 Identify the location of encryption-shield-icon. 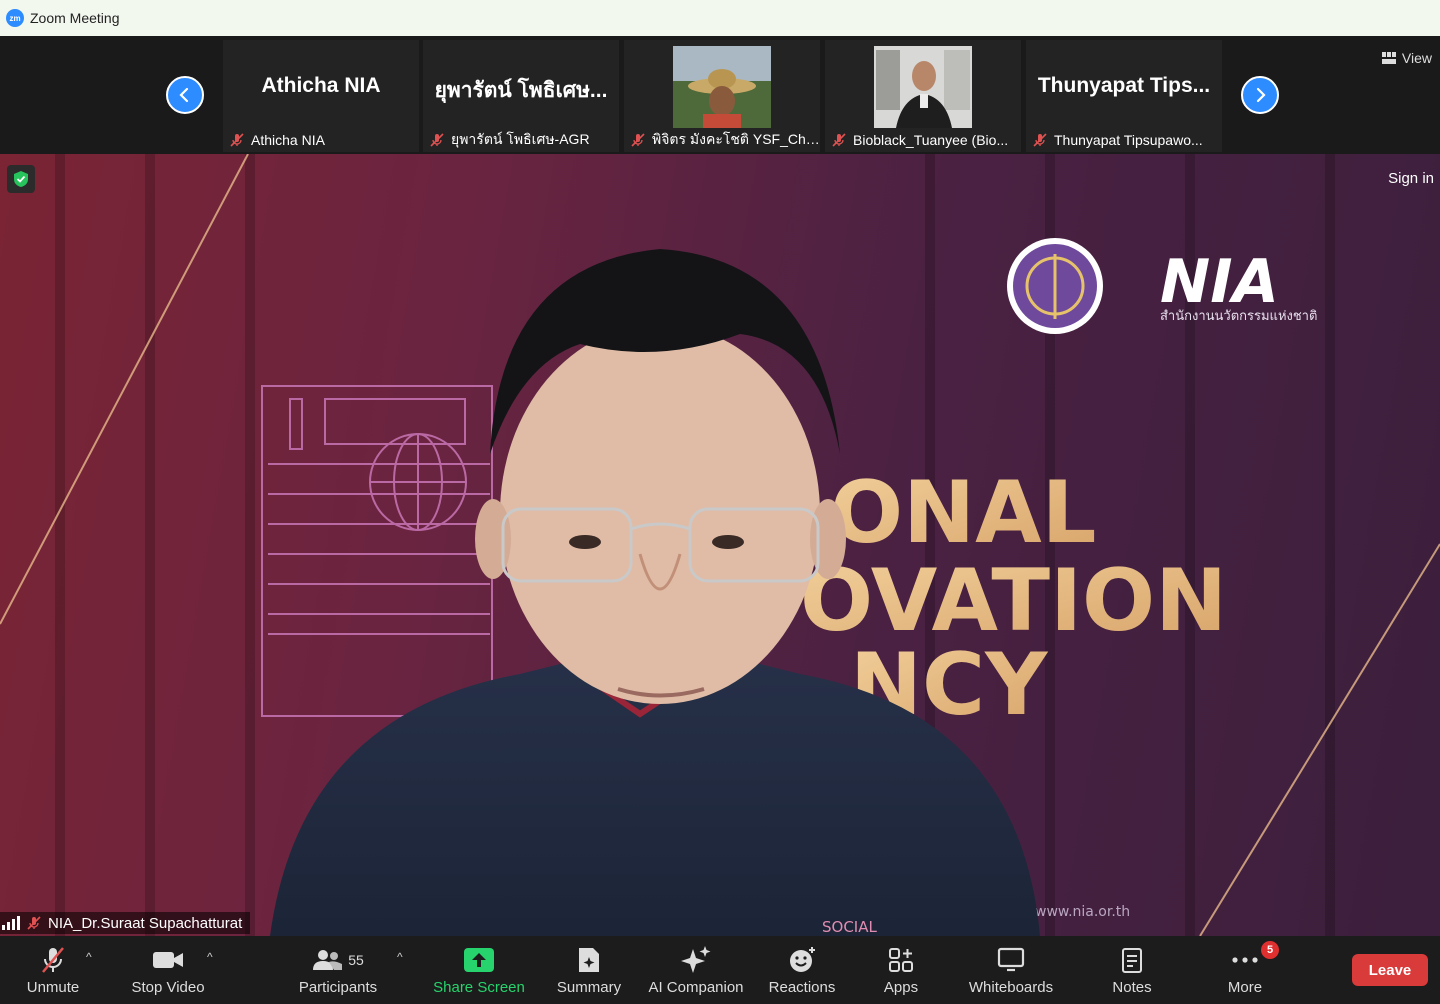
(21, 179).